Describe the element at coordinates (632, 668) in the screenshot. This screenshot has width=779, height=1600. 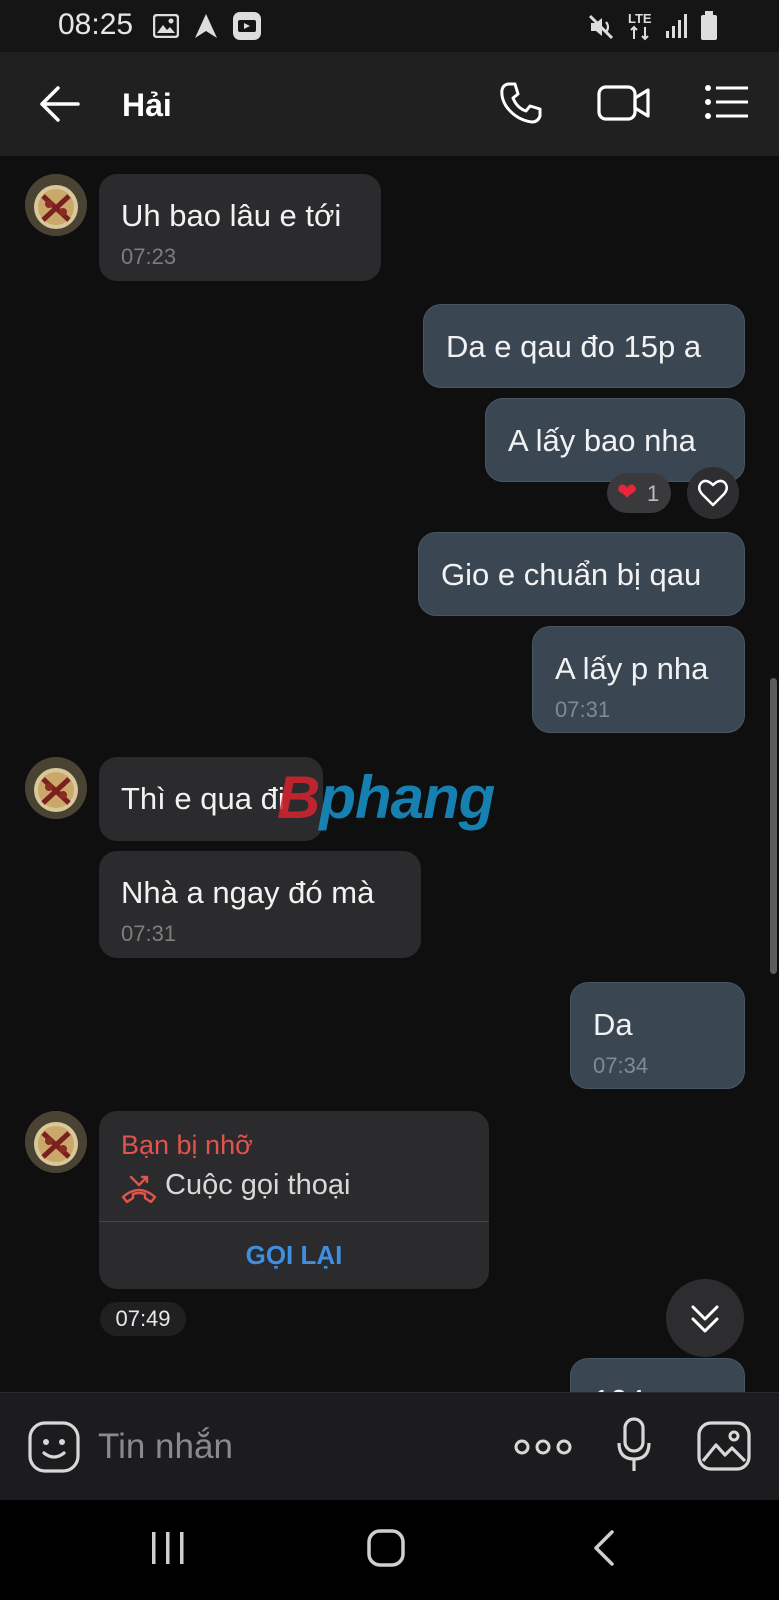
I see `message-text: A lấy p nha` at that location.